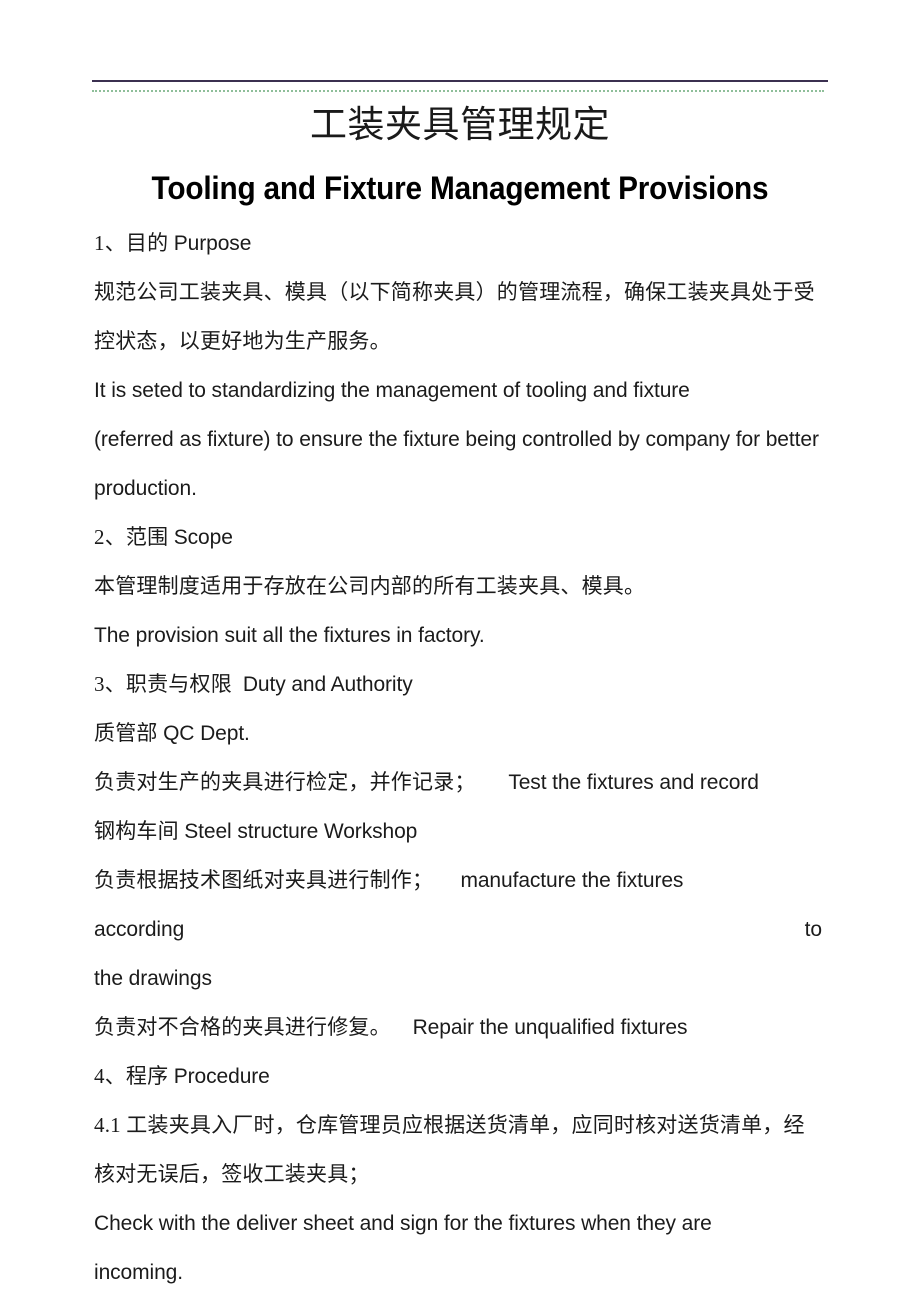 The image size is (920, 1303). What do you see at coordinates (327, 684) in the screenshot?
I see `line-latin-run: Duty and Authority` at bounding box center [327, 684].